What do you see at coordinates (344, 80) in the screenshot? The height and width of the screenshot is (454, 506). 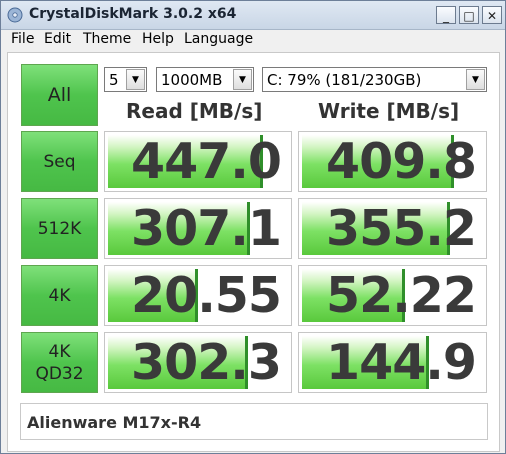 I see `drive-value: C: 79% (181/230GB)` at bounding box center [344, 80].